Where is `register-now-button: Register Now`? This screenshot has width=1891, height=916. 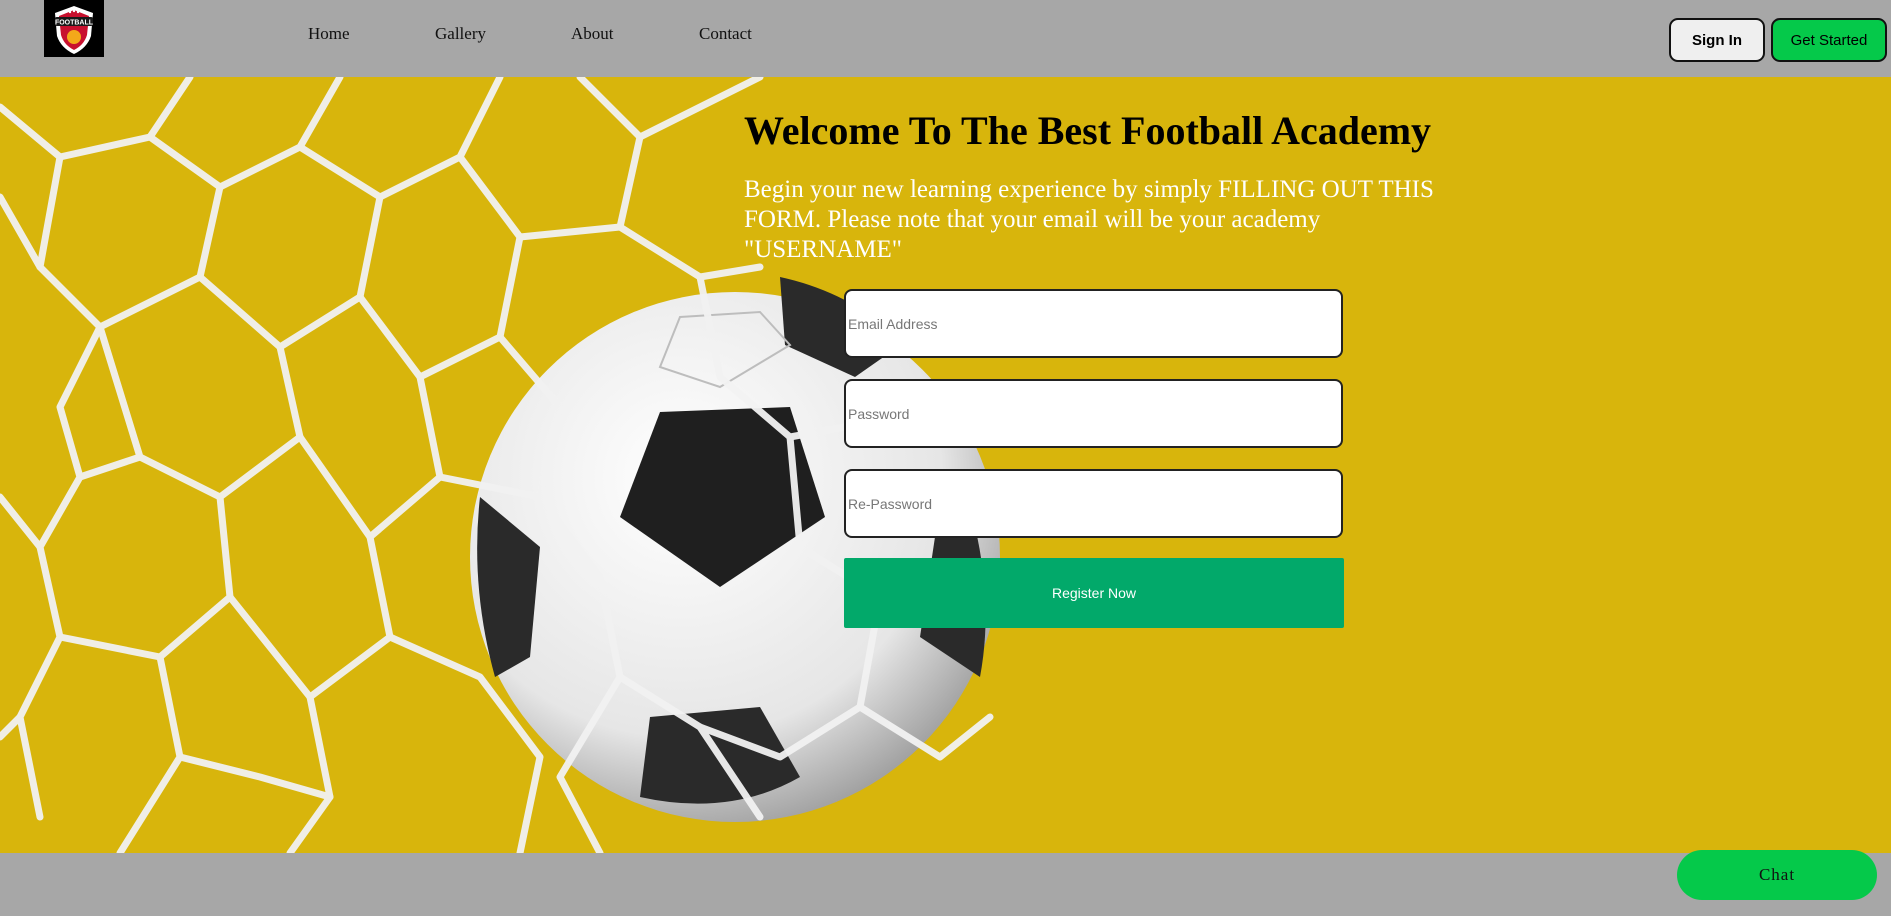 register-now-button: Register Now is located at coordinates (1094, 593).